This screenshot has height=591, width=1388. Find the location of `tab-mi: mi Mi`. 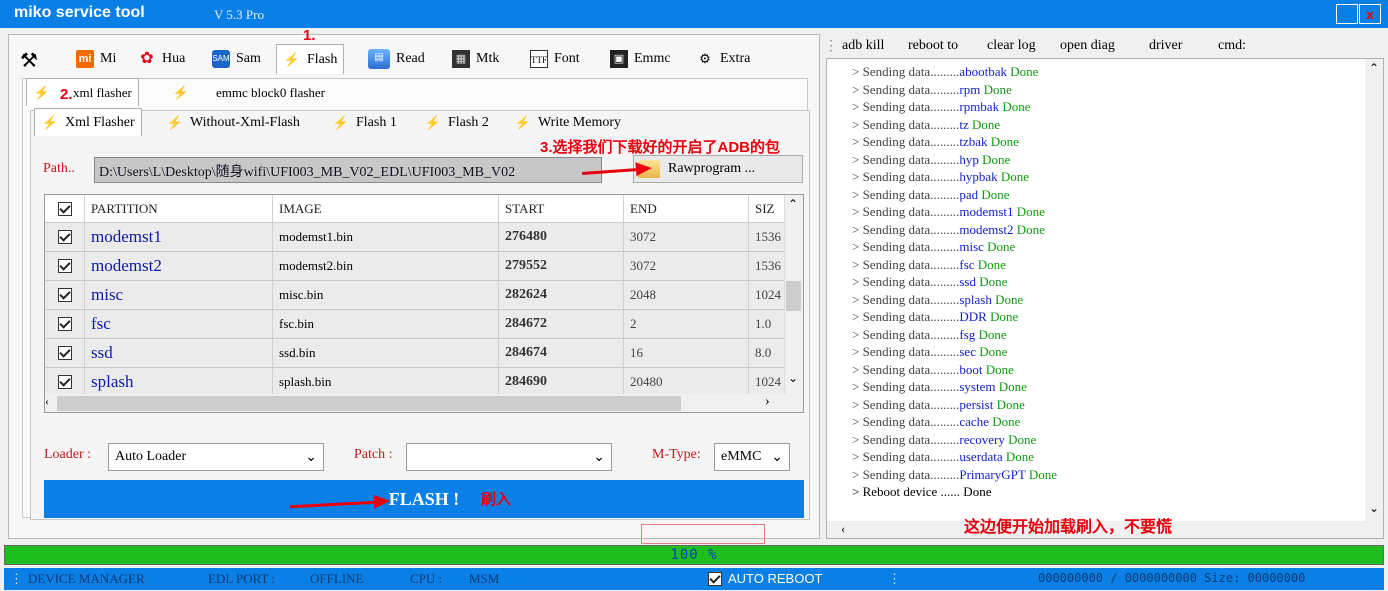

tab-mi: mi Mi is located at coordinates (96, 59).